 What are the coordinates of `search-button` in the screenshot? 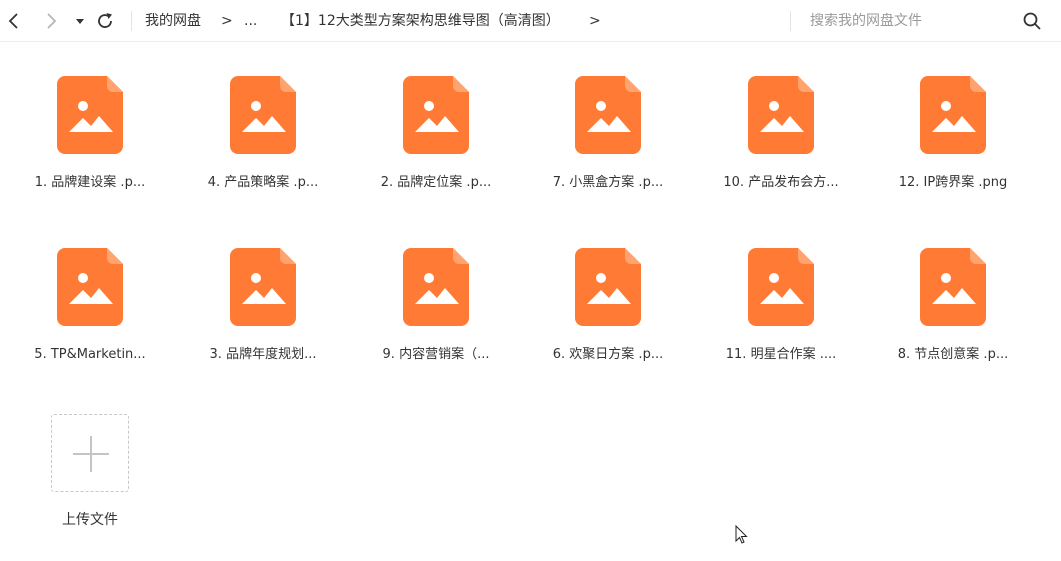 It's located at (1032, 21).